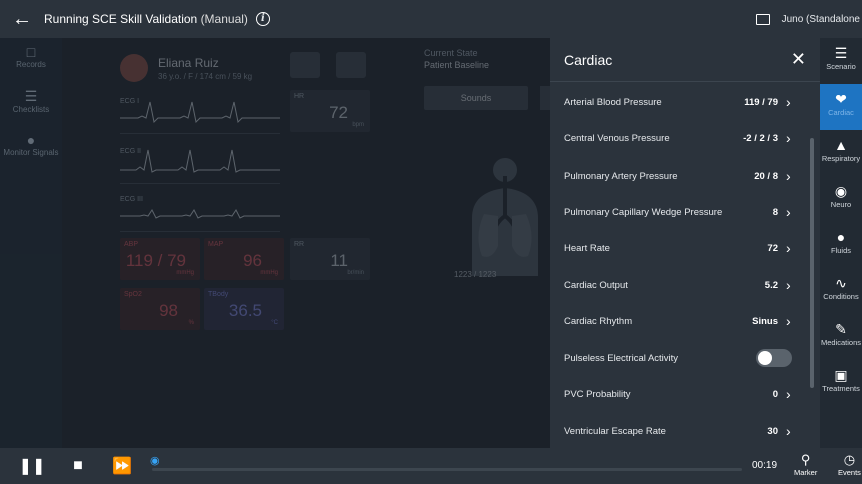  What do you see at coordinates (168, 310) in the screenshot?
I see `spo2-value: 98` at bounding box center [168, 310].